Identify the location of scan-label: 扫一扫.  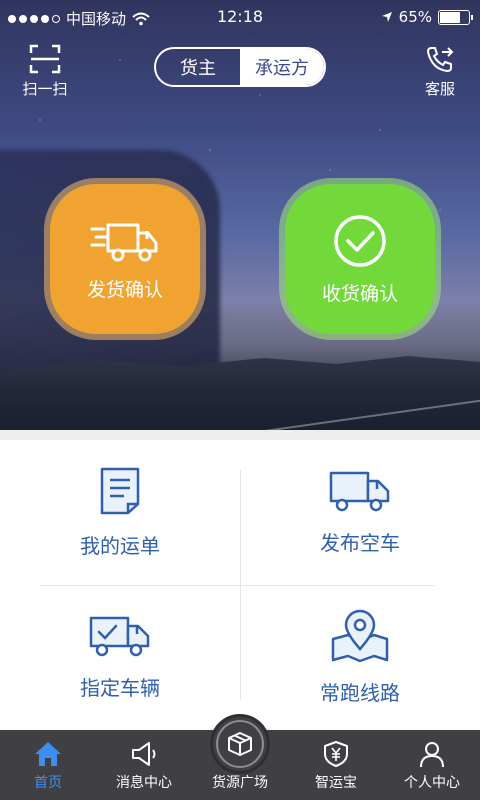
(45, 89).